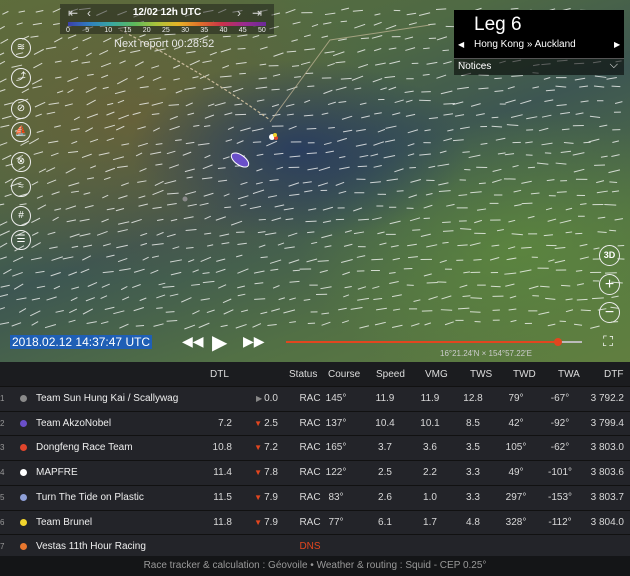 The height and width of the screenshot is (576, 630). Describe the element at coordinates (254, 341) in the screenshot. I see `fast-forward-icon: ▶▶` at that location.